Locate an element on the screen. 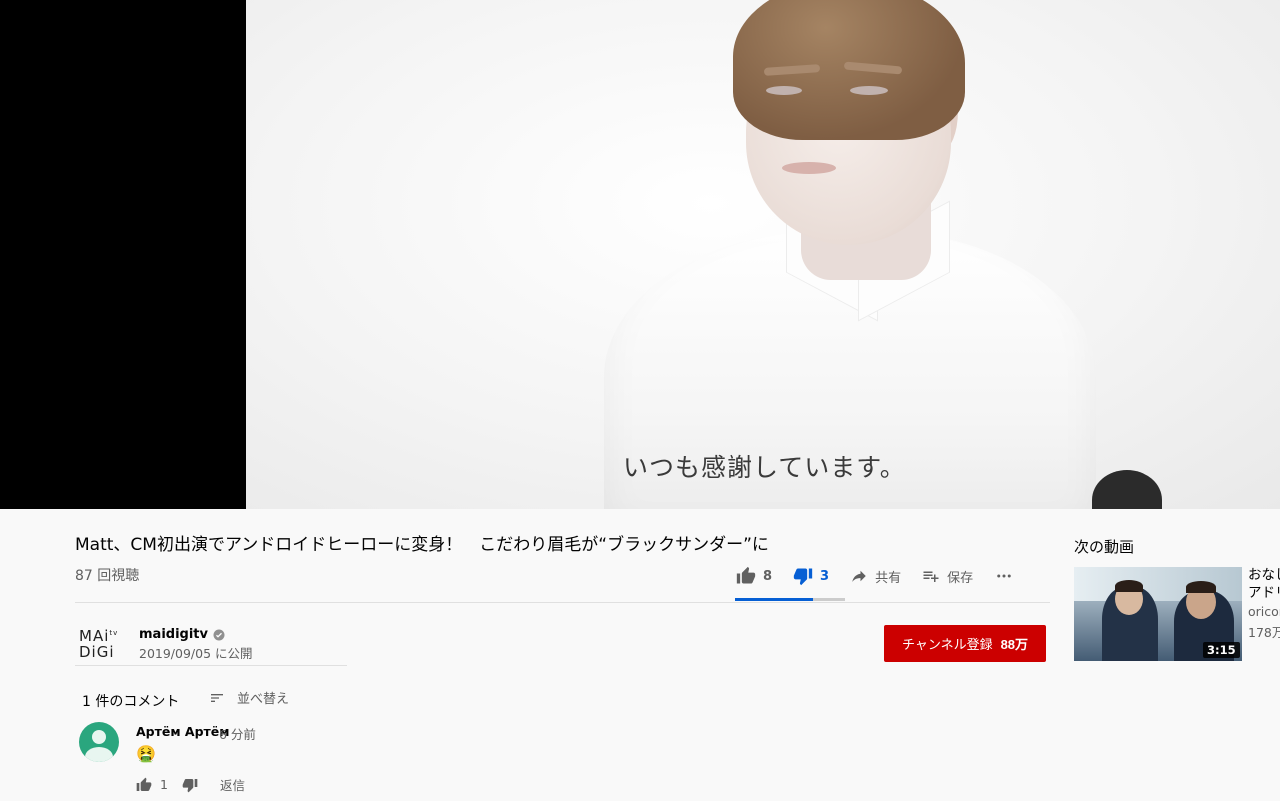 Image resolution: width=1280 pixels, height=801 pixels. like-sentiment-fill is located at coordinates (774, 599).